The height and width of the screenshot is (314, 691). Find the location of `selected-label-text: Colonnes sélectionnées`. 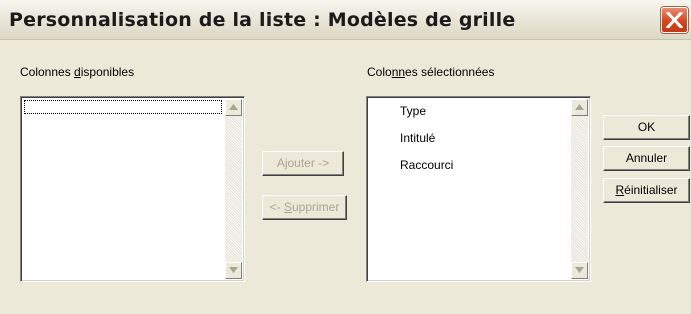

selected-label-text: Colonnes sélectionnées is located at coordinates (431, 72).